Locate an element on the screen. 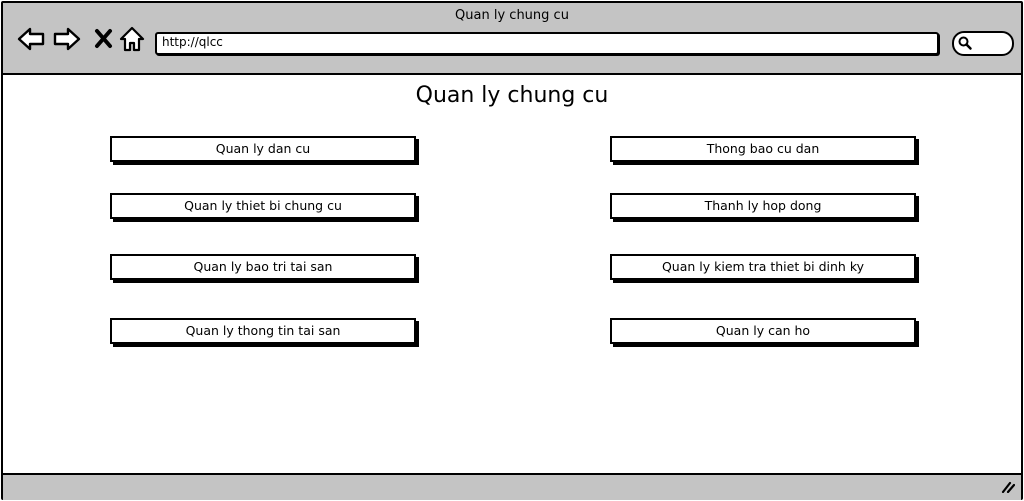 The height and width of the screenshot is (501, 1024). contract-liquidation-button: Thanh ly hop dong is located at coordinates (763, 206).